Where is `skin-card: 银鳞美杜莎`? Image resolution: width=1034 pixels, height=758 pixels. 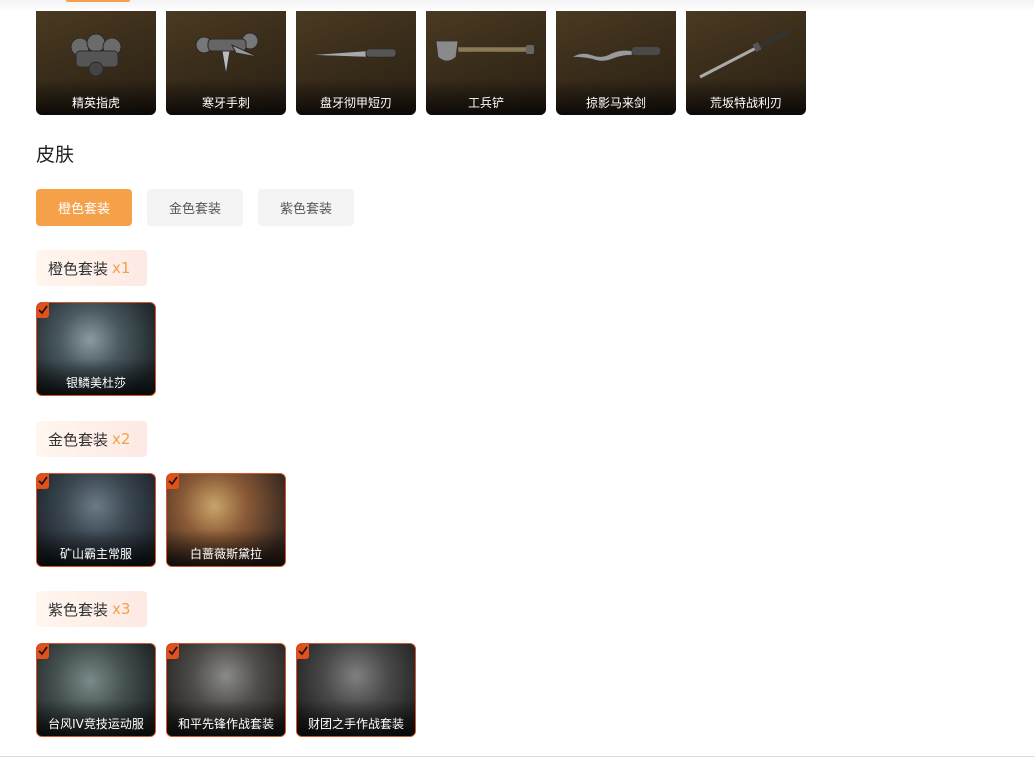 skin-card: 银鳞美杜莎 is located at coordinates (96, 349).